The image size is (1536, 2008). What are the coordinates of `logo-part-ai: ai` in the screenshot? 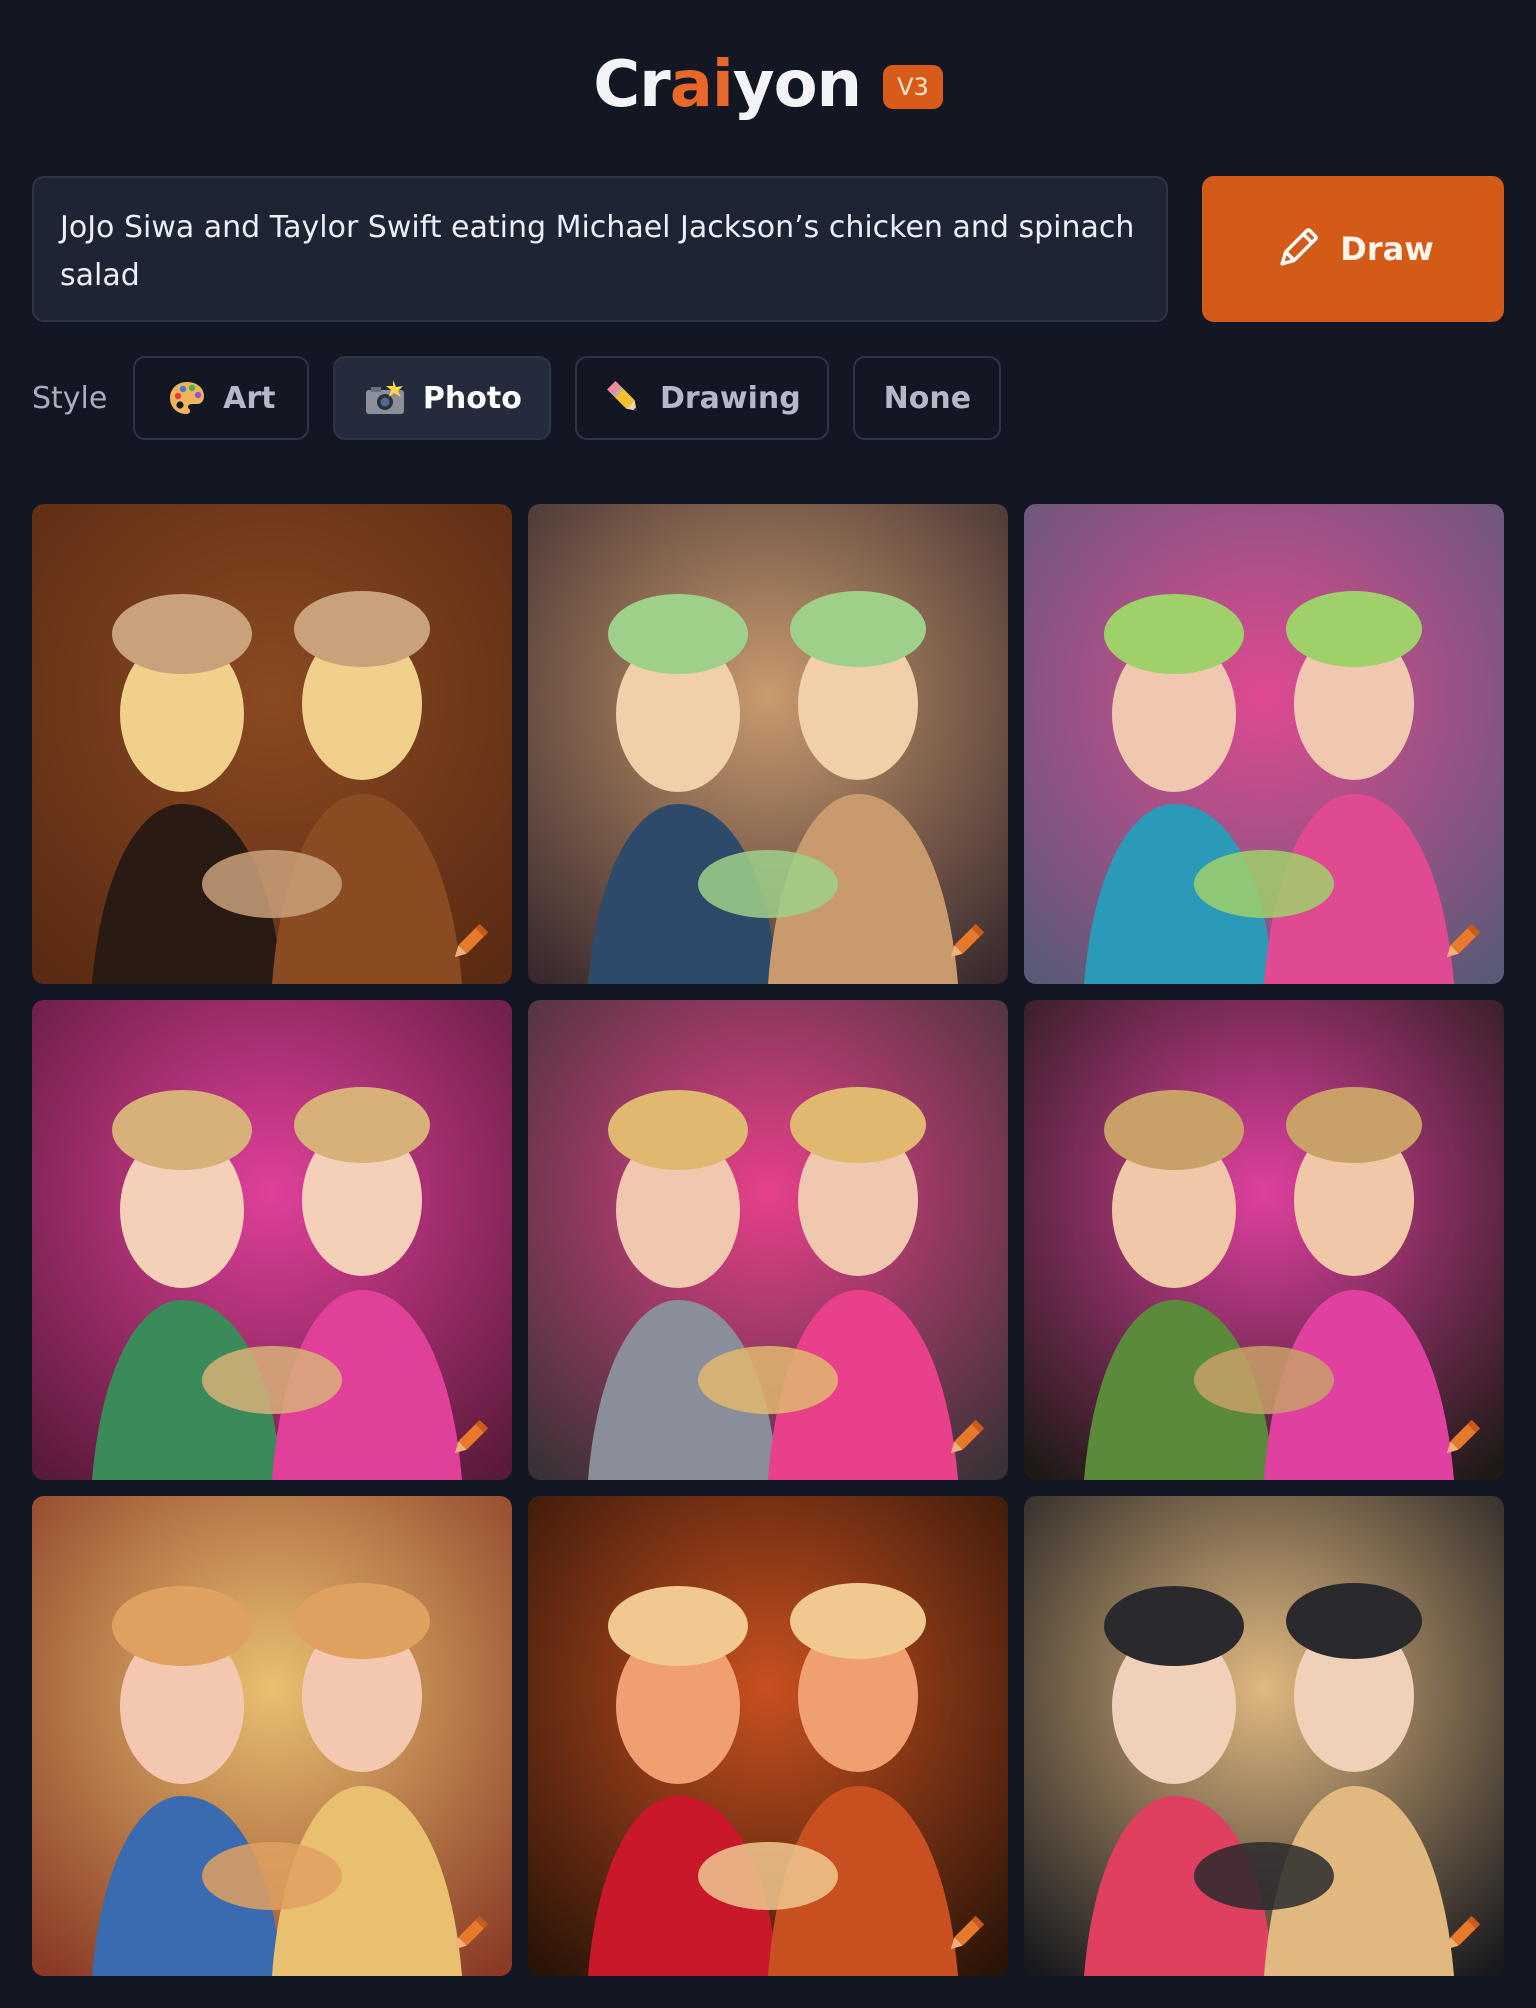 It's located at (701, 85).